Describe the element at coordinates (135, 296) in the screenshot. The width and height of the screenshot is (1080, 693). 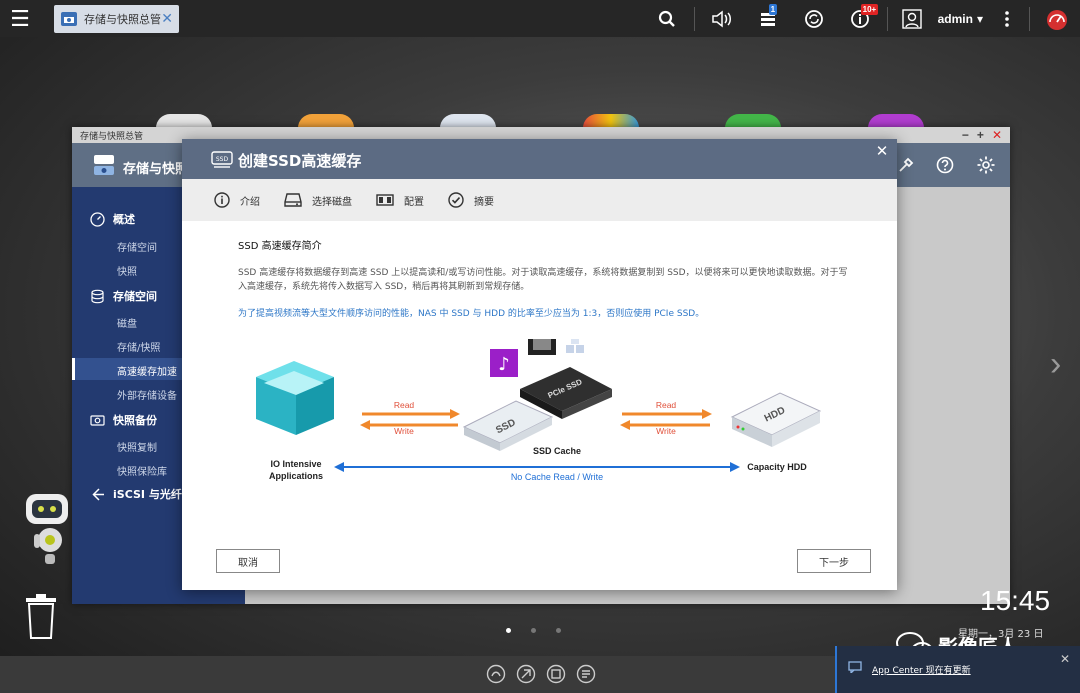
I see `sidebar-section-label: 存储空间` at that location.